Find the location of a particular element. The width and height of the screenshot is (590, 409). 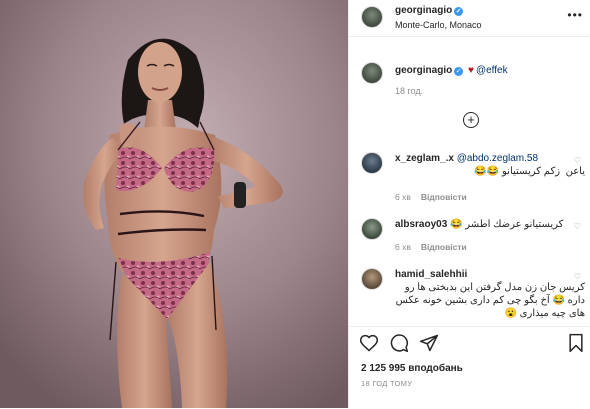

comment-text: ياعن زكم كريستيانو 😂😂 is located at coordinates (529, 171).